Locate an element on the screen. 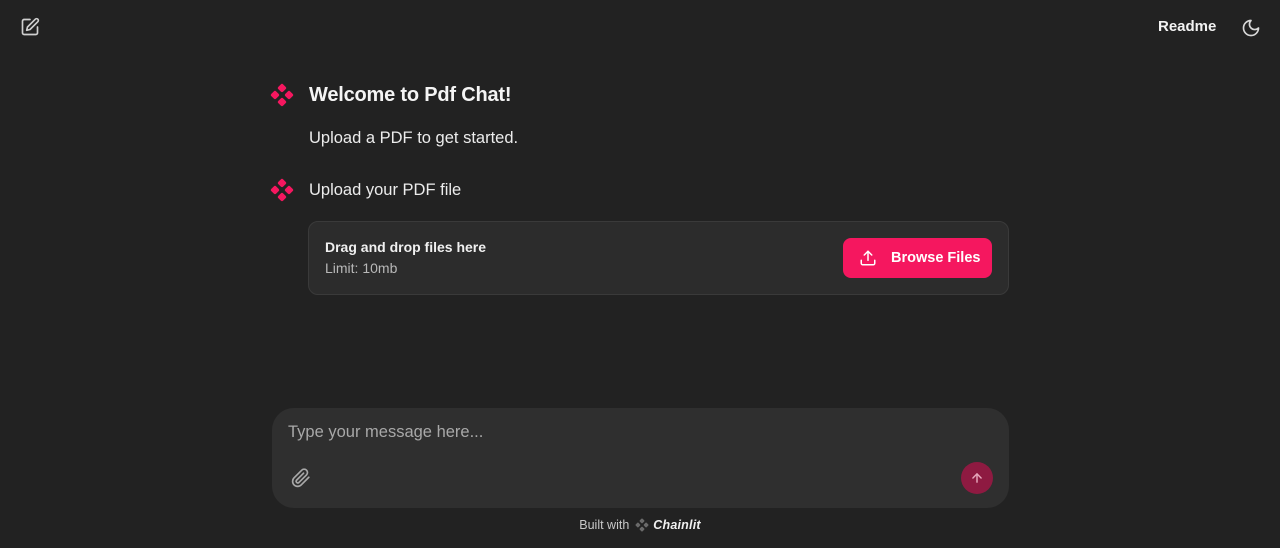 This screenshot has width=1280, height=548. dropzone-limit: Limit: 10mb is located at coordinates (361, 268).